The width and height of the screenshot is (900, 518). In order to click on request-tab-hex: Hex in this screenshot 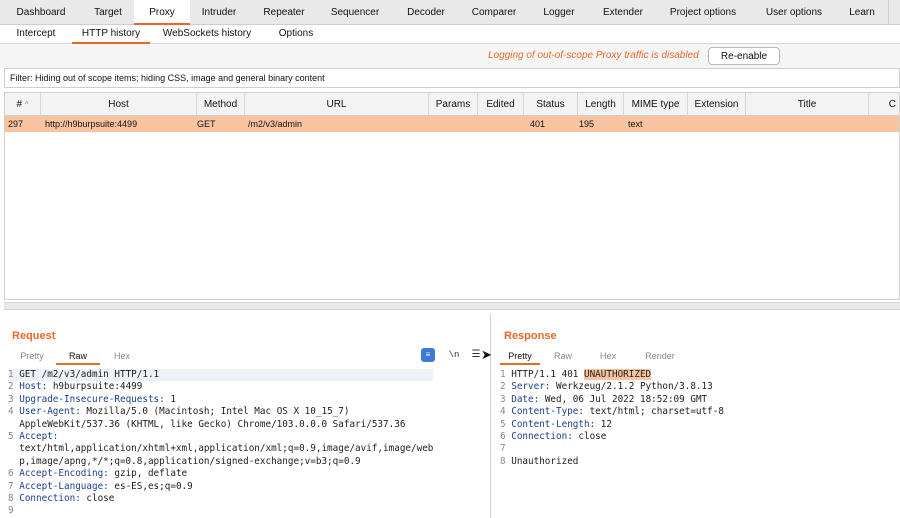, I will do `click(122, 357)`.